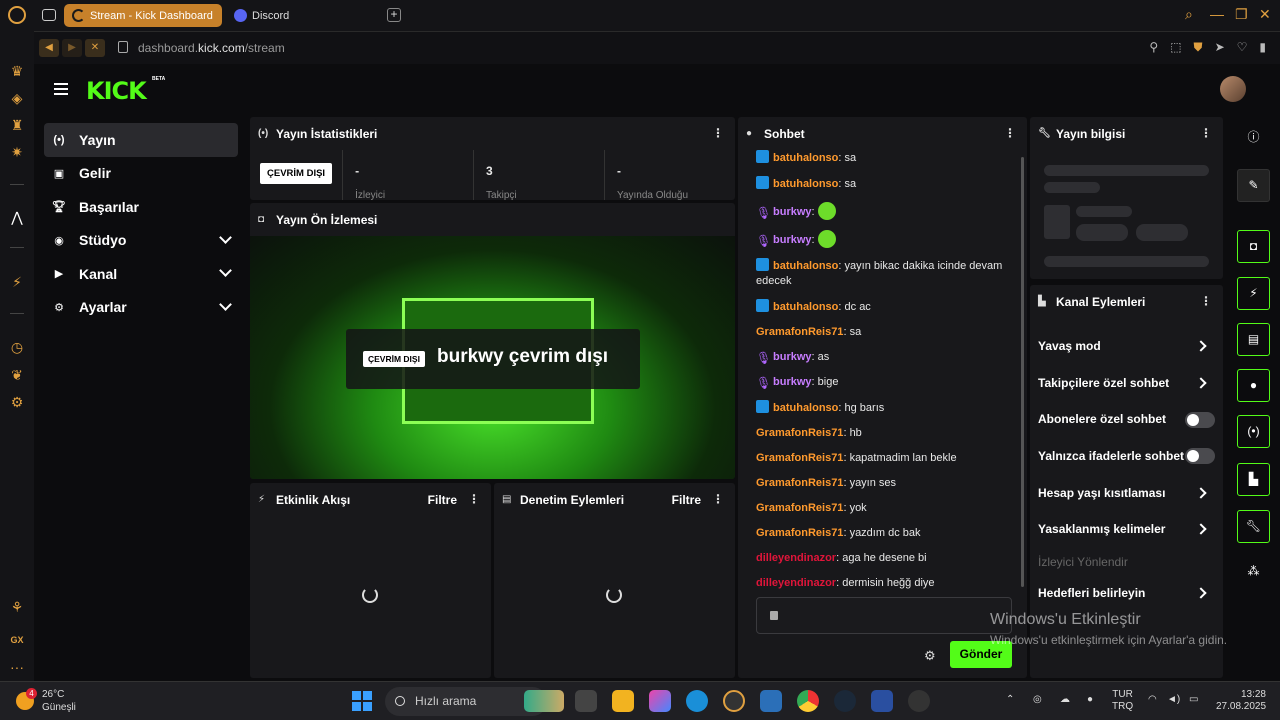 Image resolution: width=1280 pixels, height=720 pixels. Describe the element at coordinates (466, 701) in the screenshot. I see `taskbar-search: Hızlı arama` at that location.